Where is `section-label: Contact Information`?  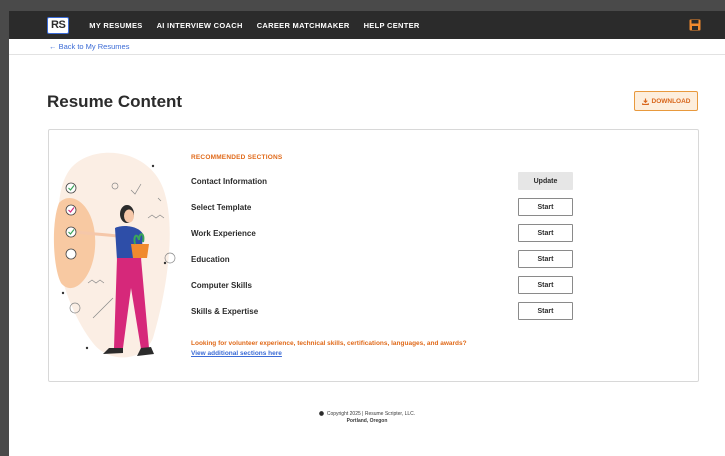 section-label: Contact Information is located at coordinates (229, 181).